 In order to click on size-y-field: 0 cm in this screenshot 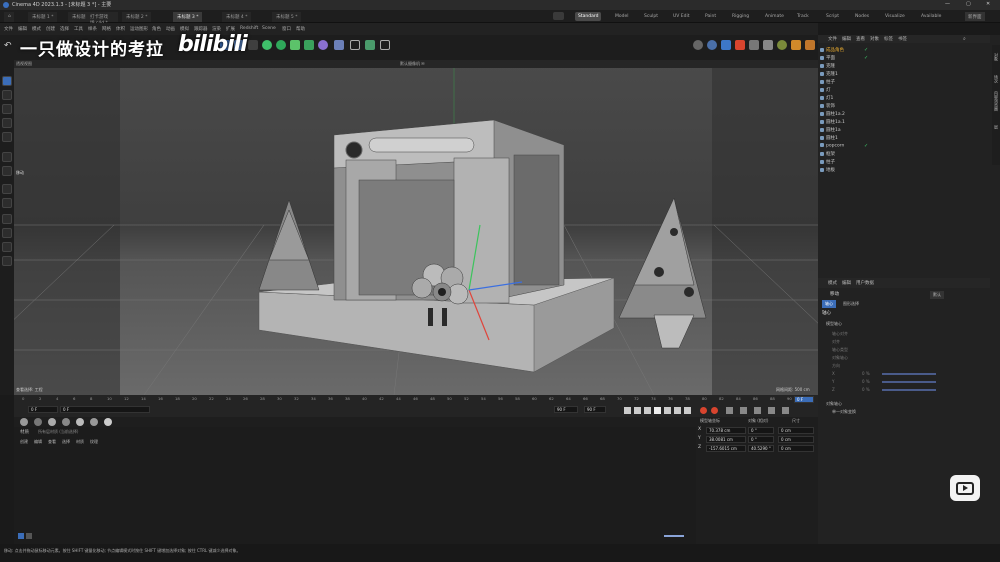, I will do `click(796, 439)`.